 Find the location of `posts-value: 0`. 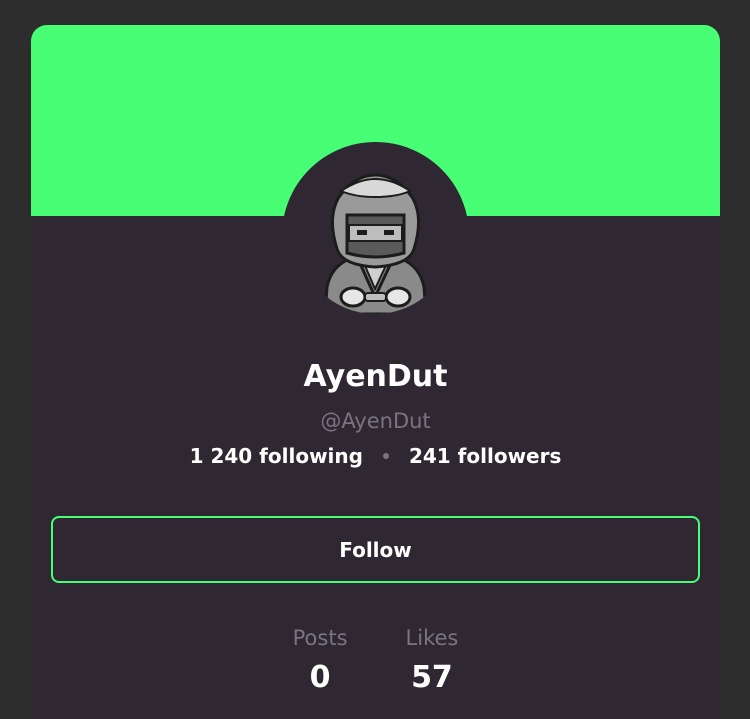

posts-value: 0 is located at coordinates (320, 677).